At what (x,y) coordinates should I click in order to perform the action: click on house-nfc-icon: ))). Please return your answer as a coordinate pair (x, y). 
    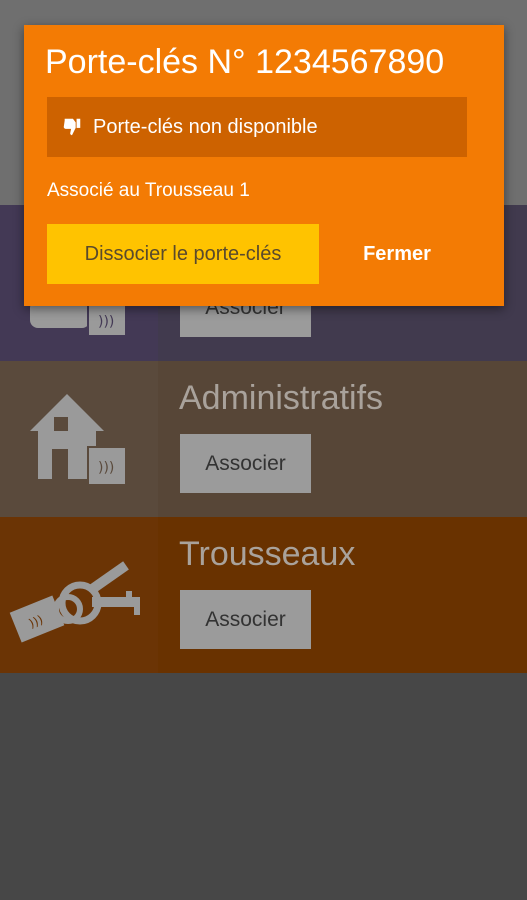
    Looking at the image, I should click on (78, 440).